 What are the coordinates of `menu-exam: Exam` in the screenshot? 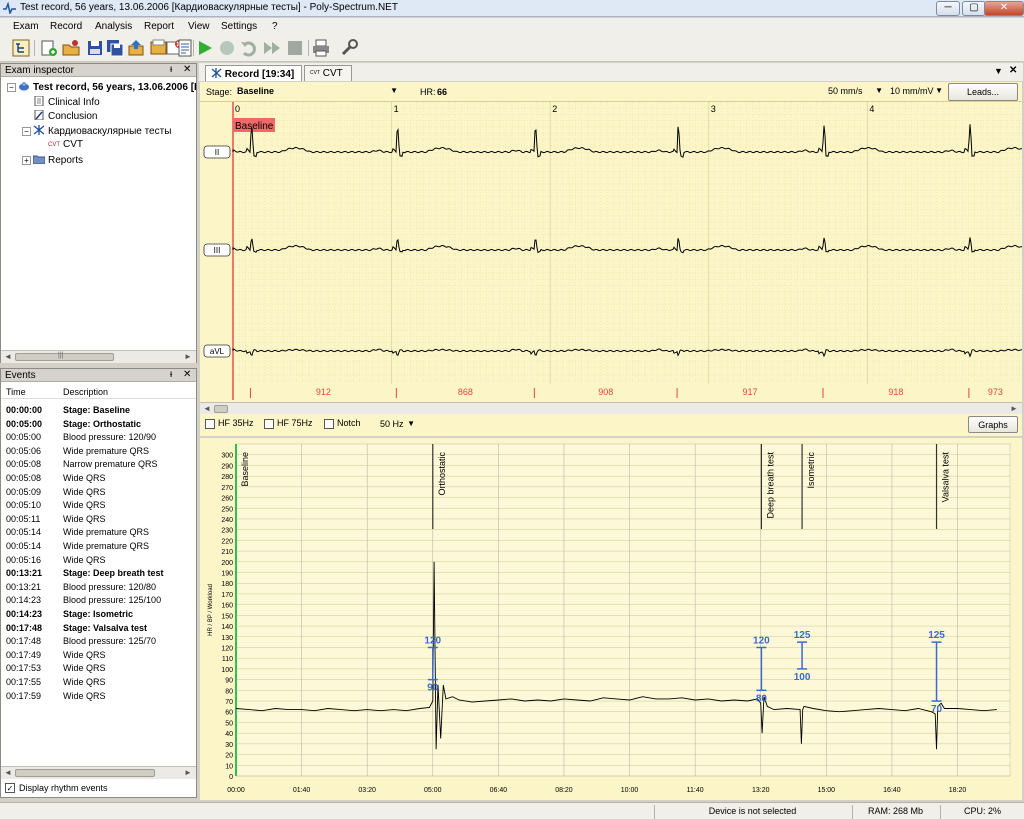 It's located at (26, 26).